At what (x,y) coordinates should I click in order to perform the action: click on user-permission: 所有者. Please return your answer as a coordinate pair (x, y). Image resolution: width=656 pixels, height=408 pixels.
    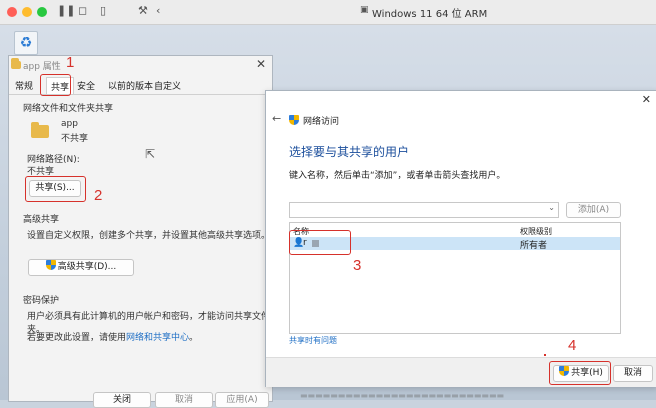
    Looking at the image, I should click on (533, 244).